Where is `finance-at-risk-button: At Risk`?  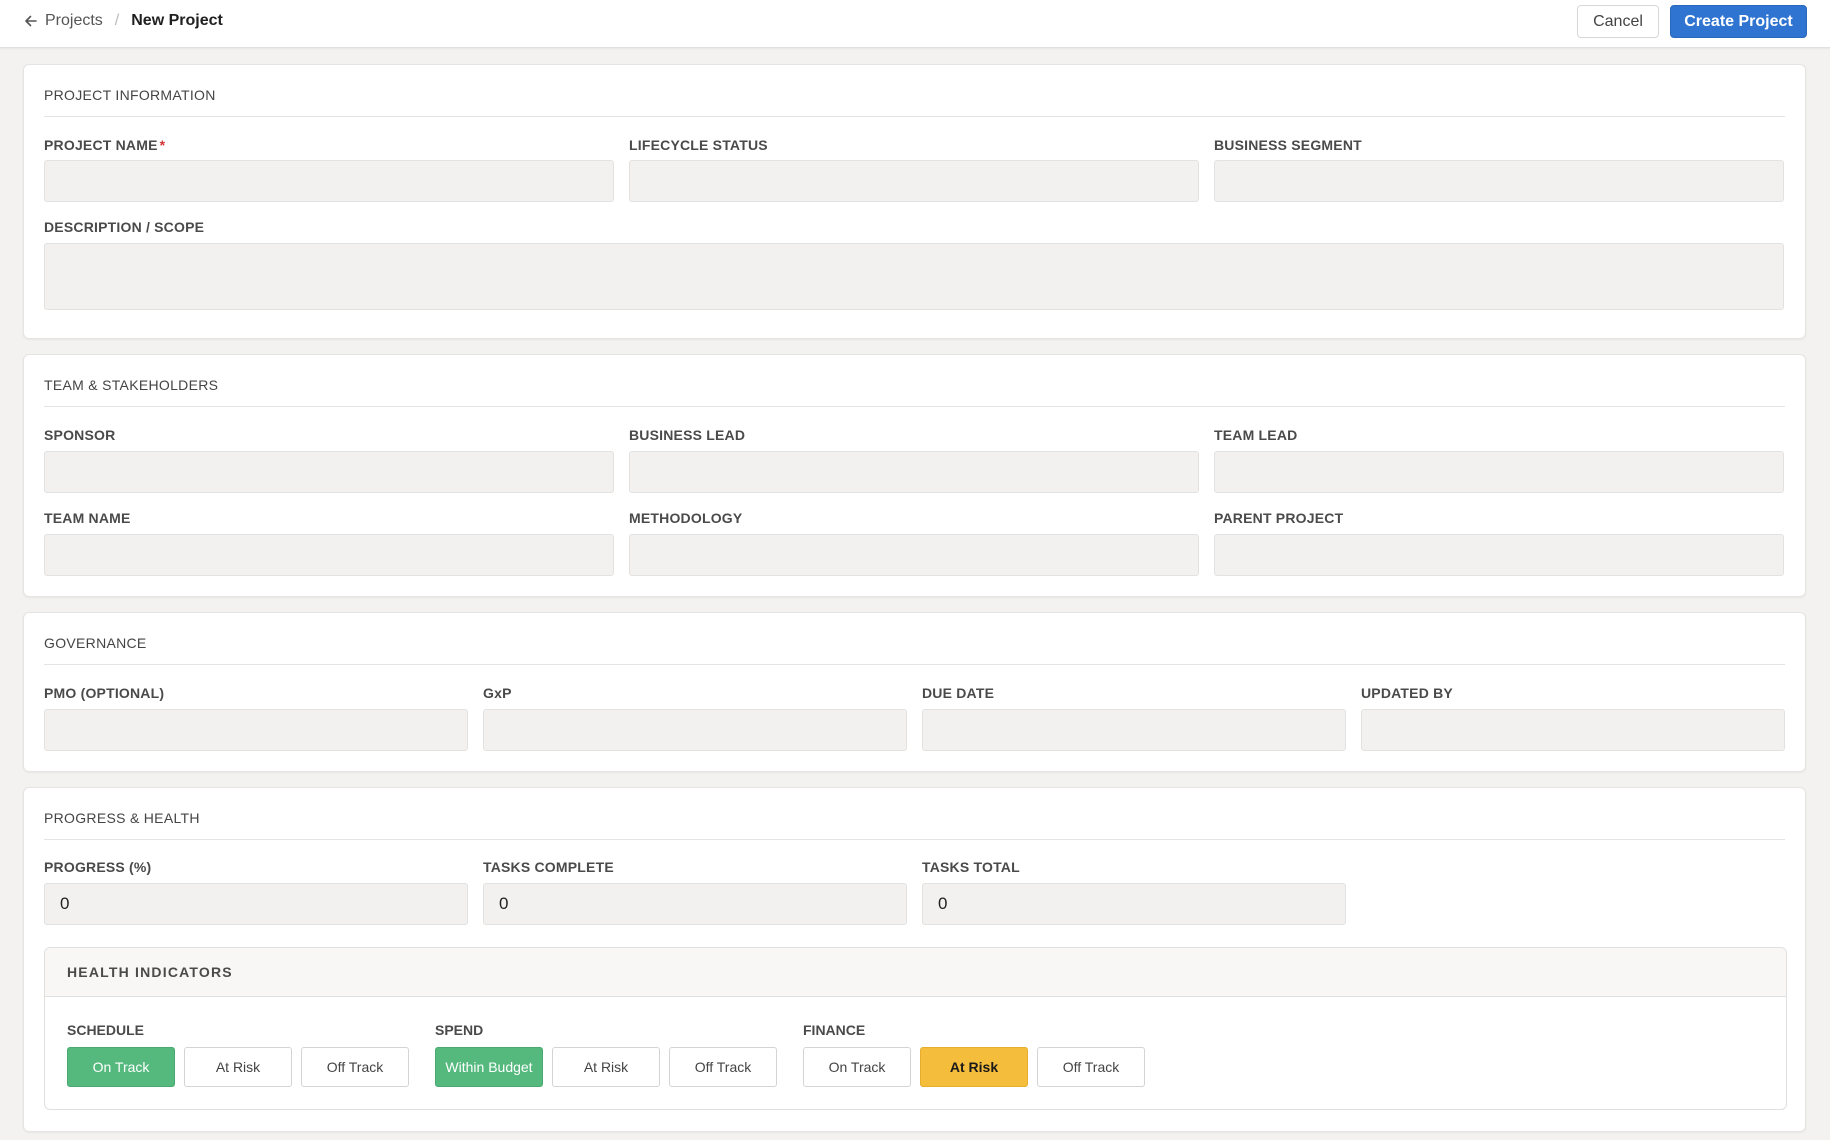 finance-at-risk-button: At Risk is located at coordinates (974, 1067).